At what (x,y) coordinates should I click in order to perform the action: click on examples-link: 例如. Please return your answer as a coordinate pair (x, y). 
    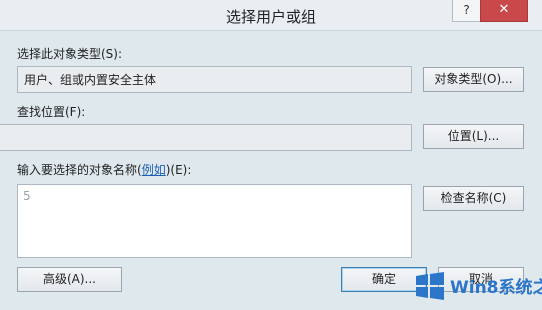
    Looking at the image, I should click on (154, 170).